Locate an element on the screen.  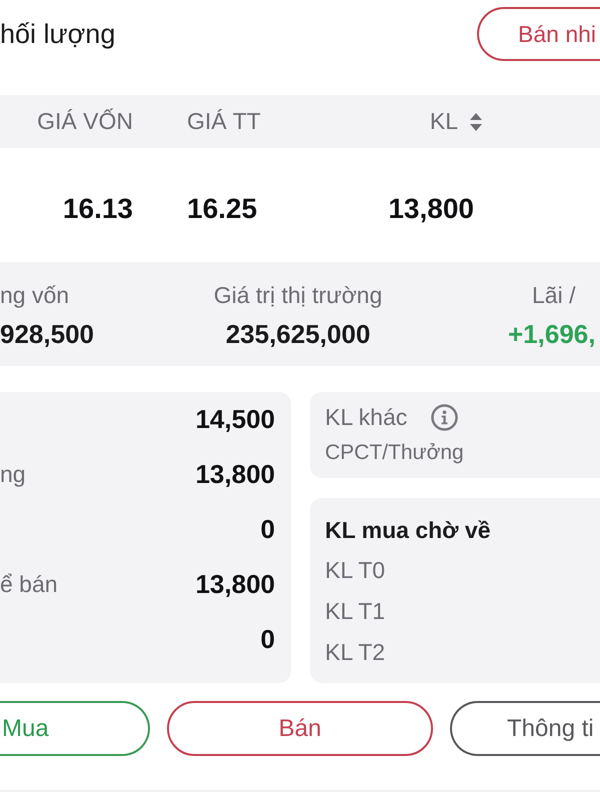
card-item-label: CPCT/Thưởng is located at coordinates (394, 453).